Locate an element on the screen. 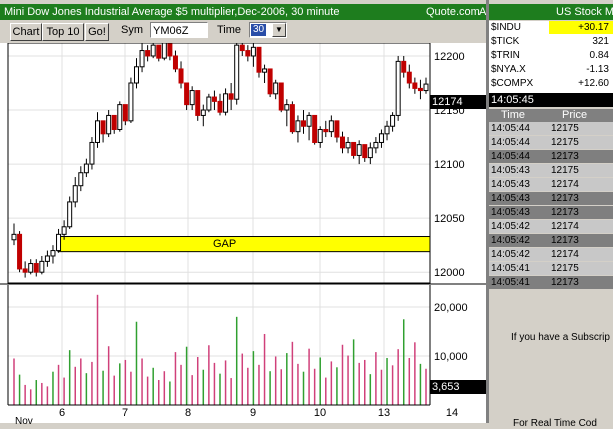  tape-row: 14:05:41 12173 is located at coordinates (551, 282).